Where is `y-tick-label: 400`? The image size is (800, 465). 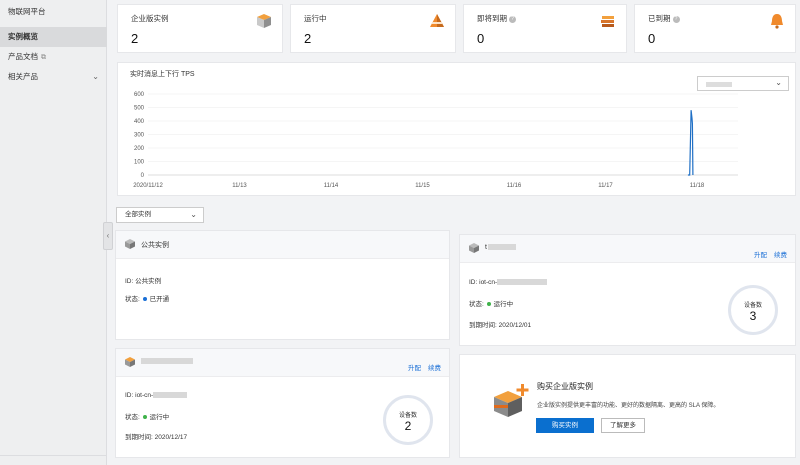
y-tick-label: 400 is located at coordinates (139, 122).